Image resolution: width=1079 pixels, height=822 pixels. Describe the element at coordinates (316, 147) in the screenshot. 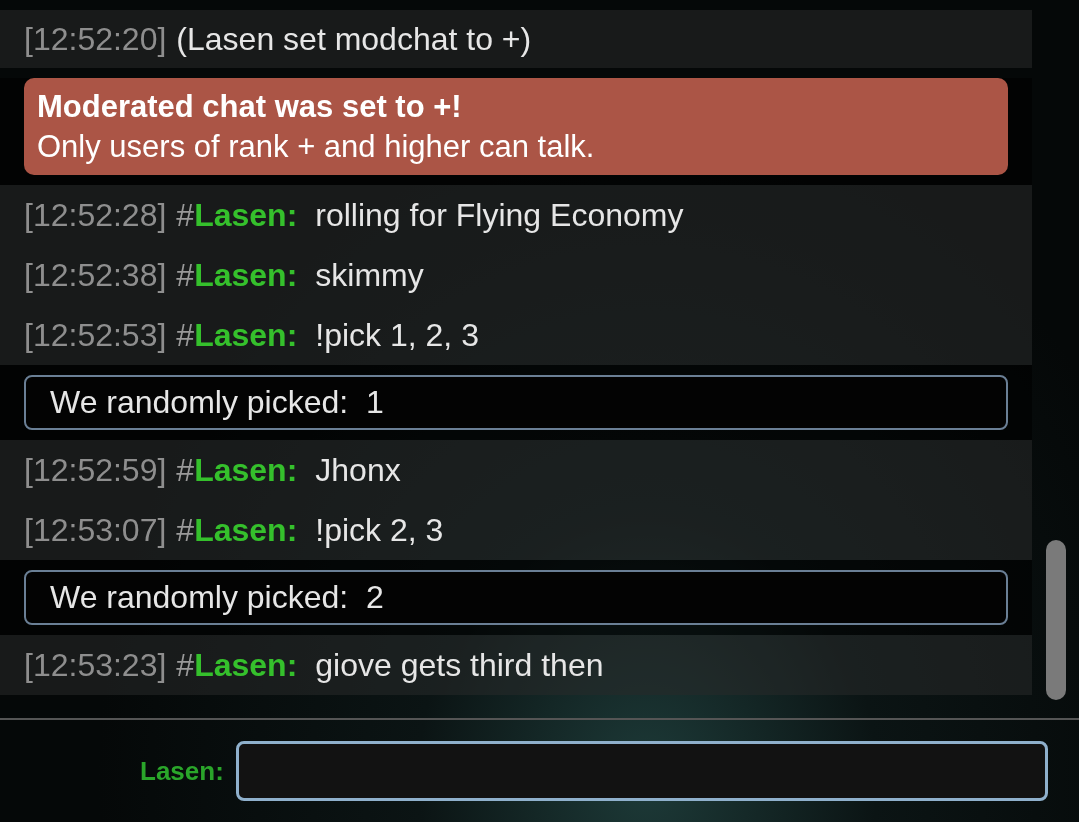

I see `alert-text: Only users of rank + and higher can talk.` at that location.